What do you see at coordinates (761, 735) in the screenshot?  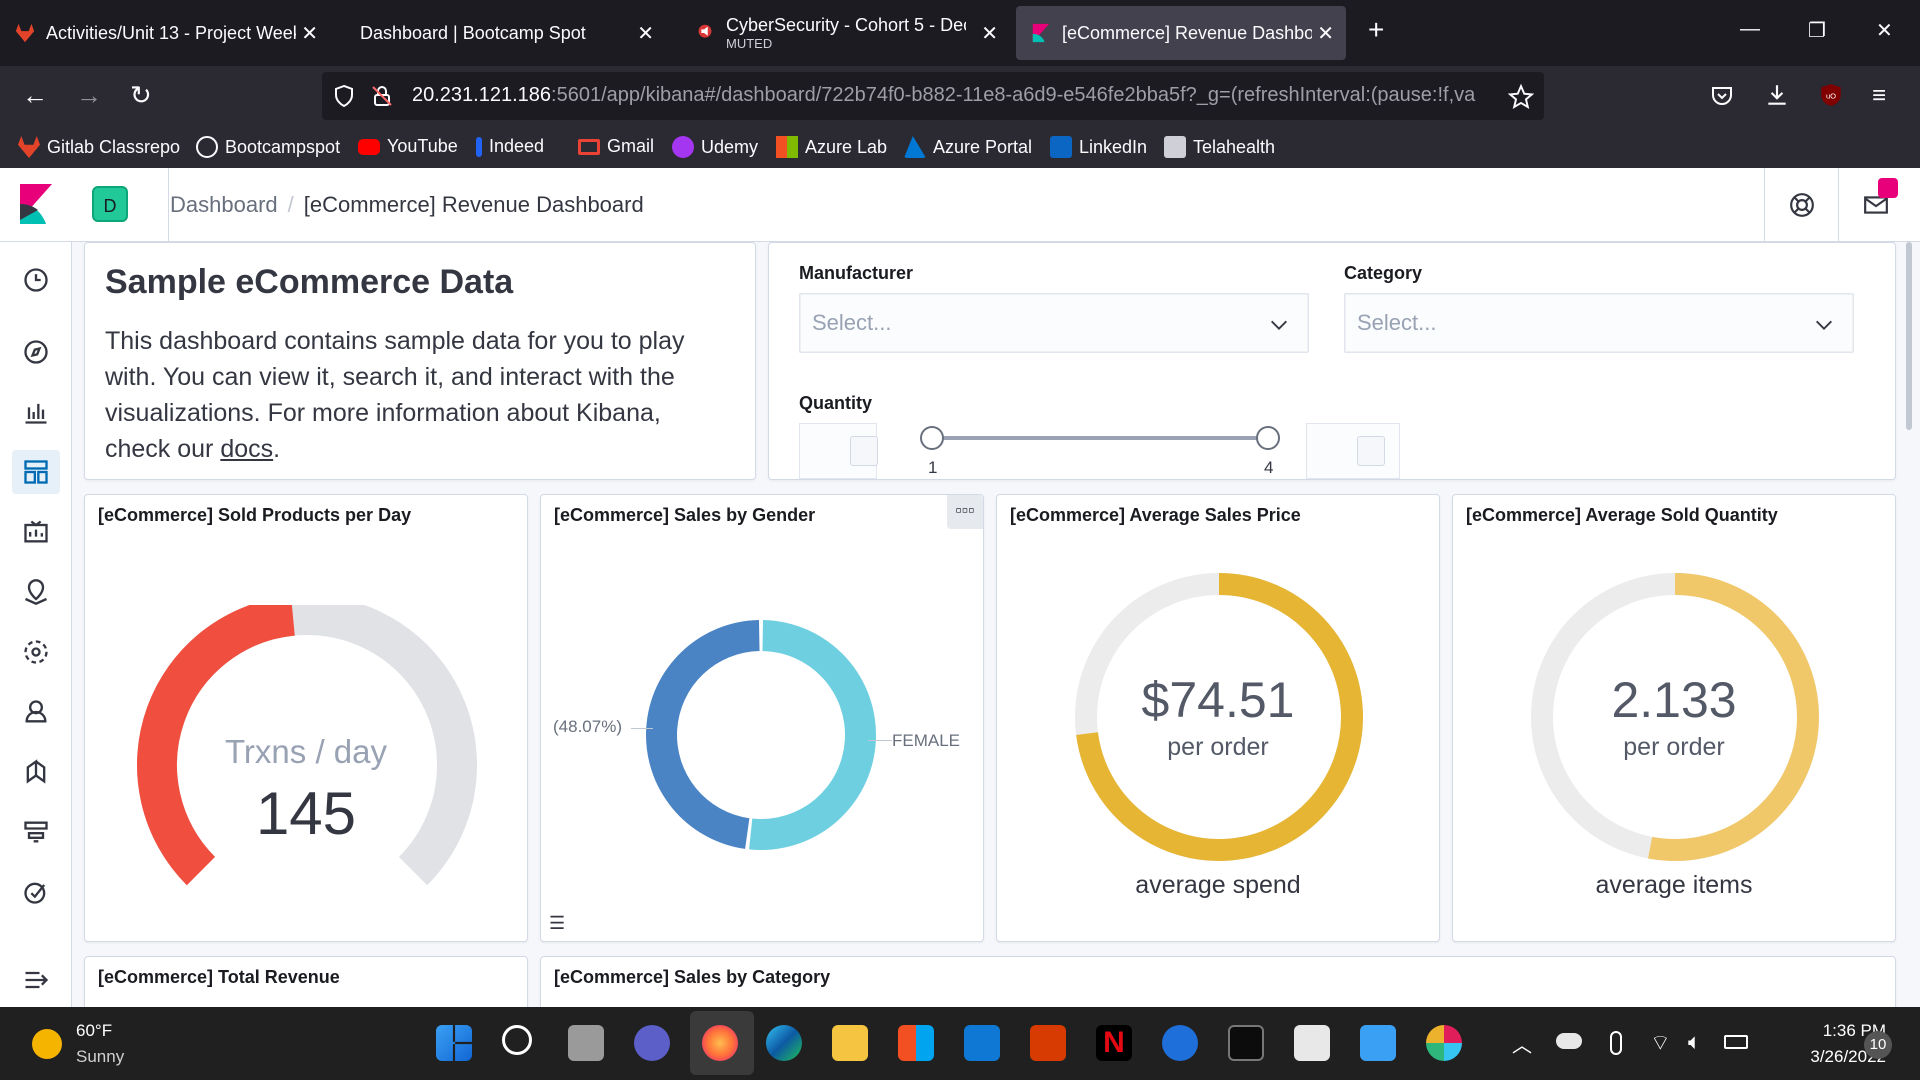 I see `gender-donut-chart` at bounding box center [761, 735].